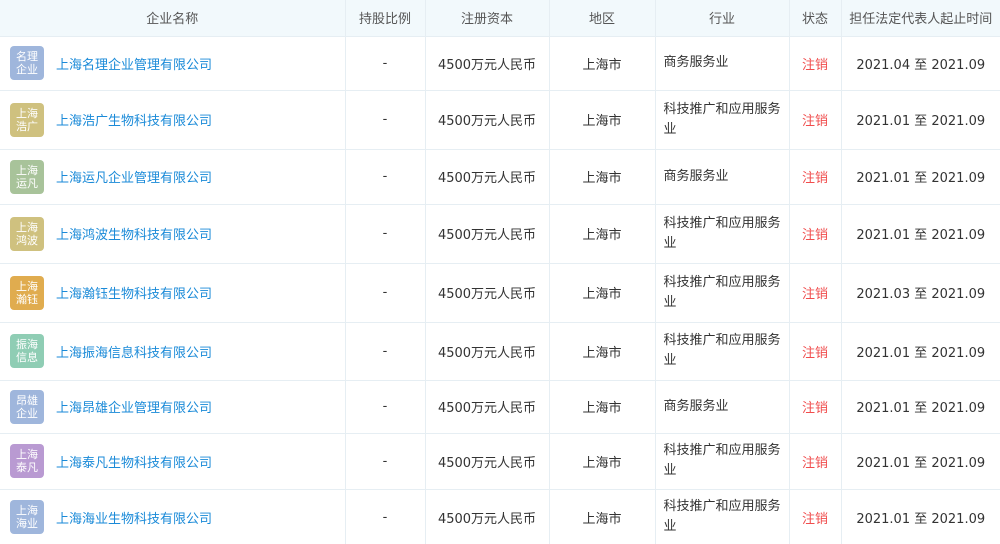 This screenshot has height=544, width=1000. I want to click on logo-text-line2: 运凡, so click(27, 183).